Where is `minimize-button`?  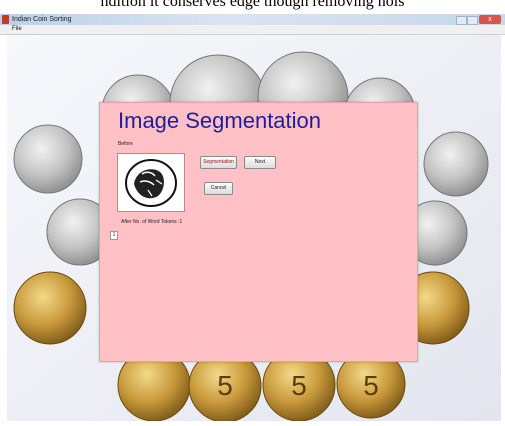 minimize-button is located at coordinates (461, 20).